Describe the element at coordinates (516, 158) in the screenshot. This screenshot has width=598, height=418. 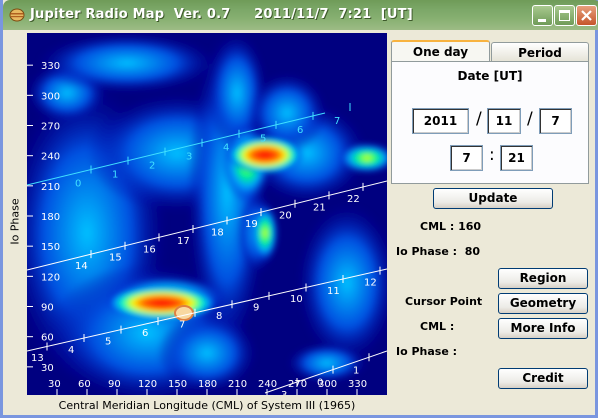
I see `minute-field: 21` at that location.